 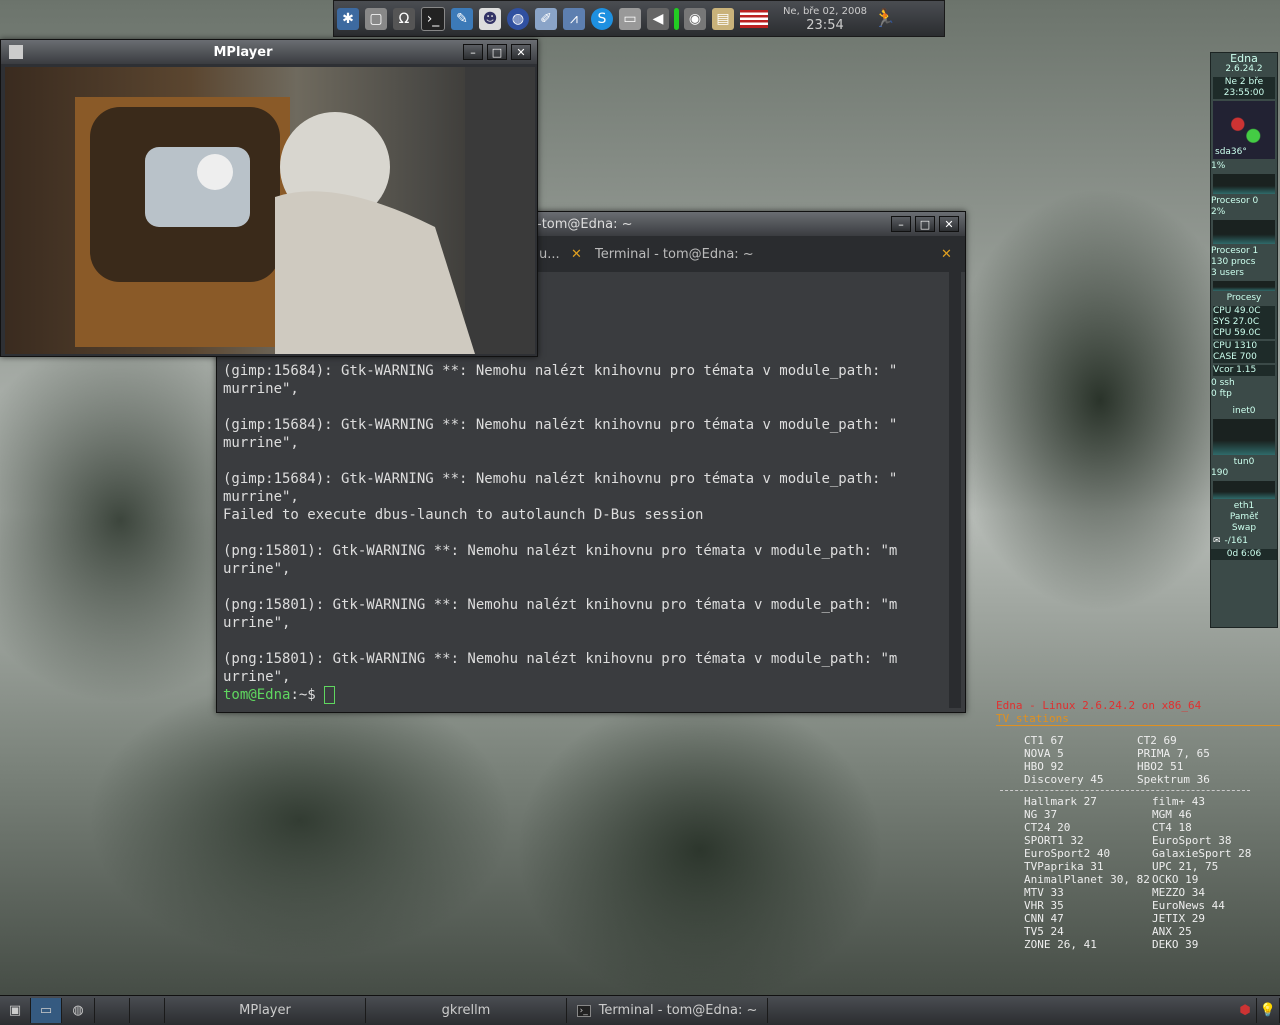 What do you see at coordinates (658, 18) in the screenshot?
I see `speaker-icon: ◀` at bounding box center [658, 18].